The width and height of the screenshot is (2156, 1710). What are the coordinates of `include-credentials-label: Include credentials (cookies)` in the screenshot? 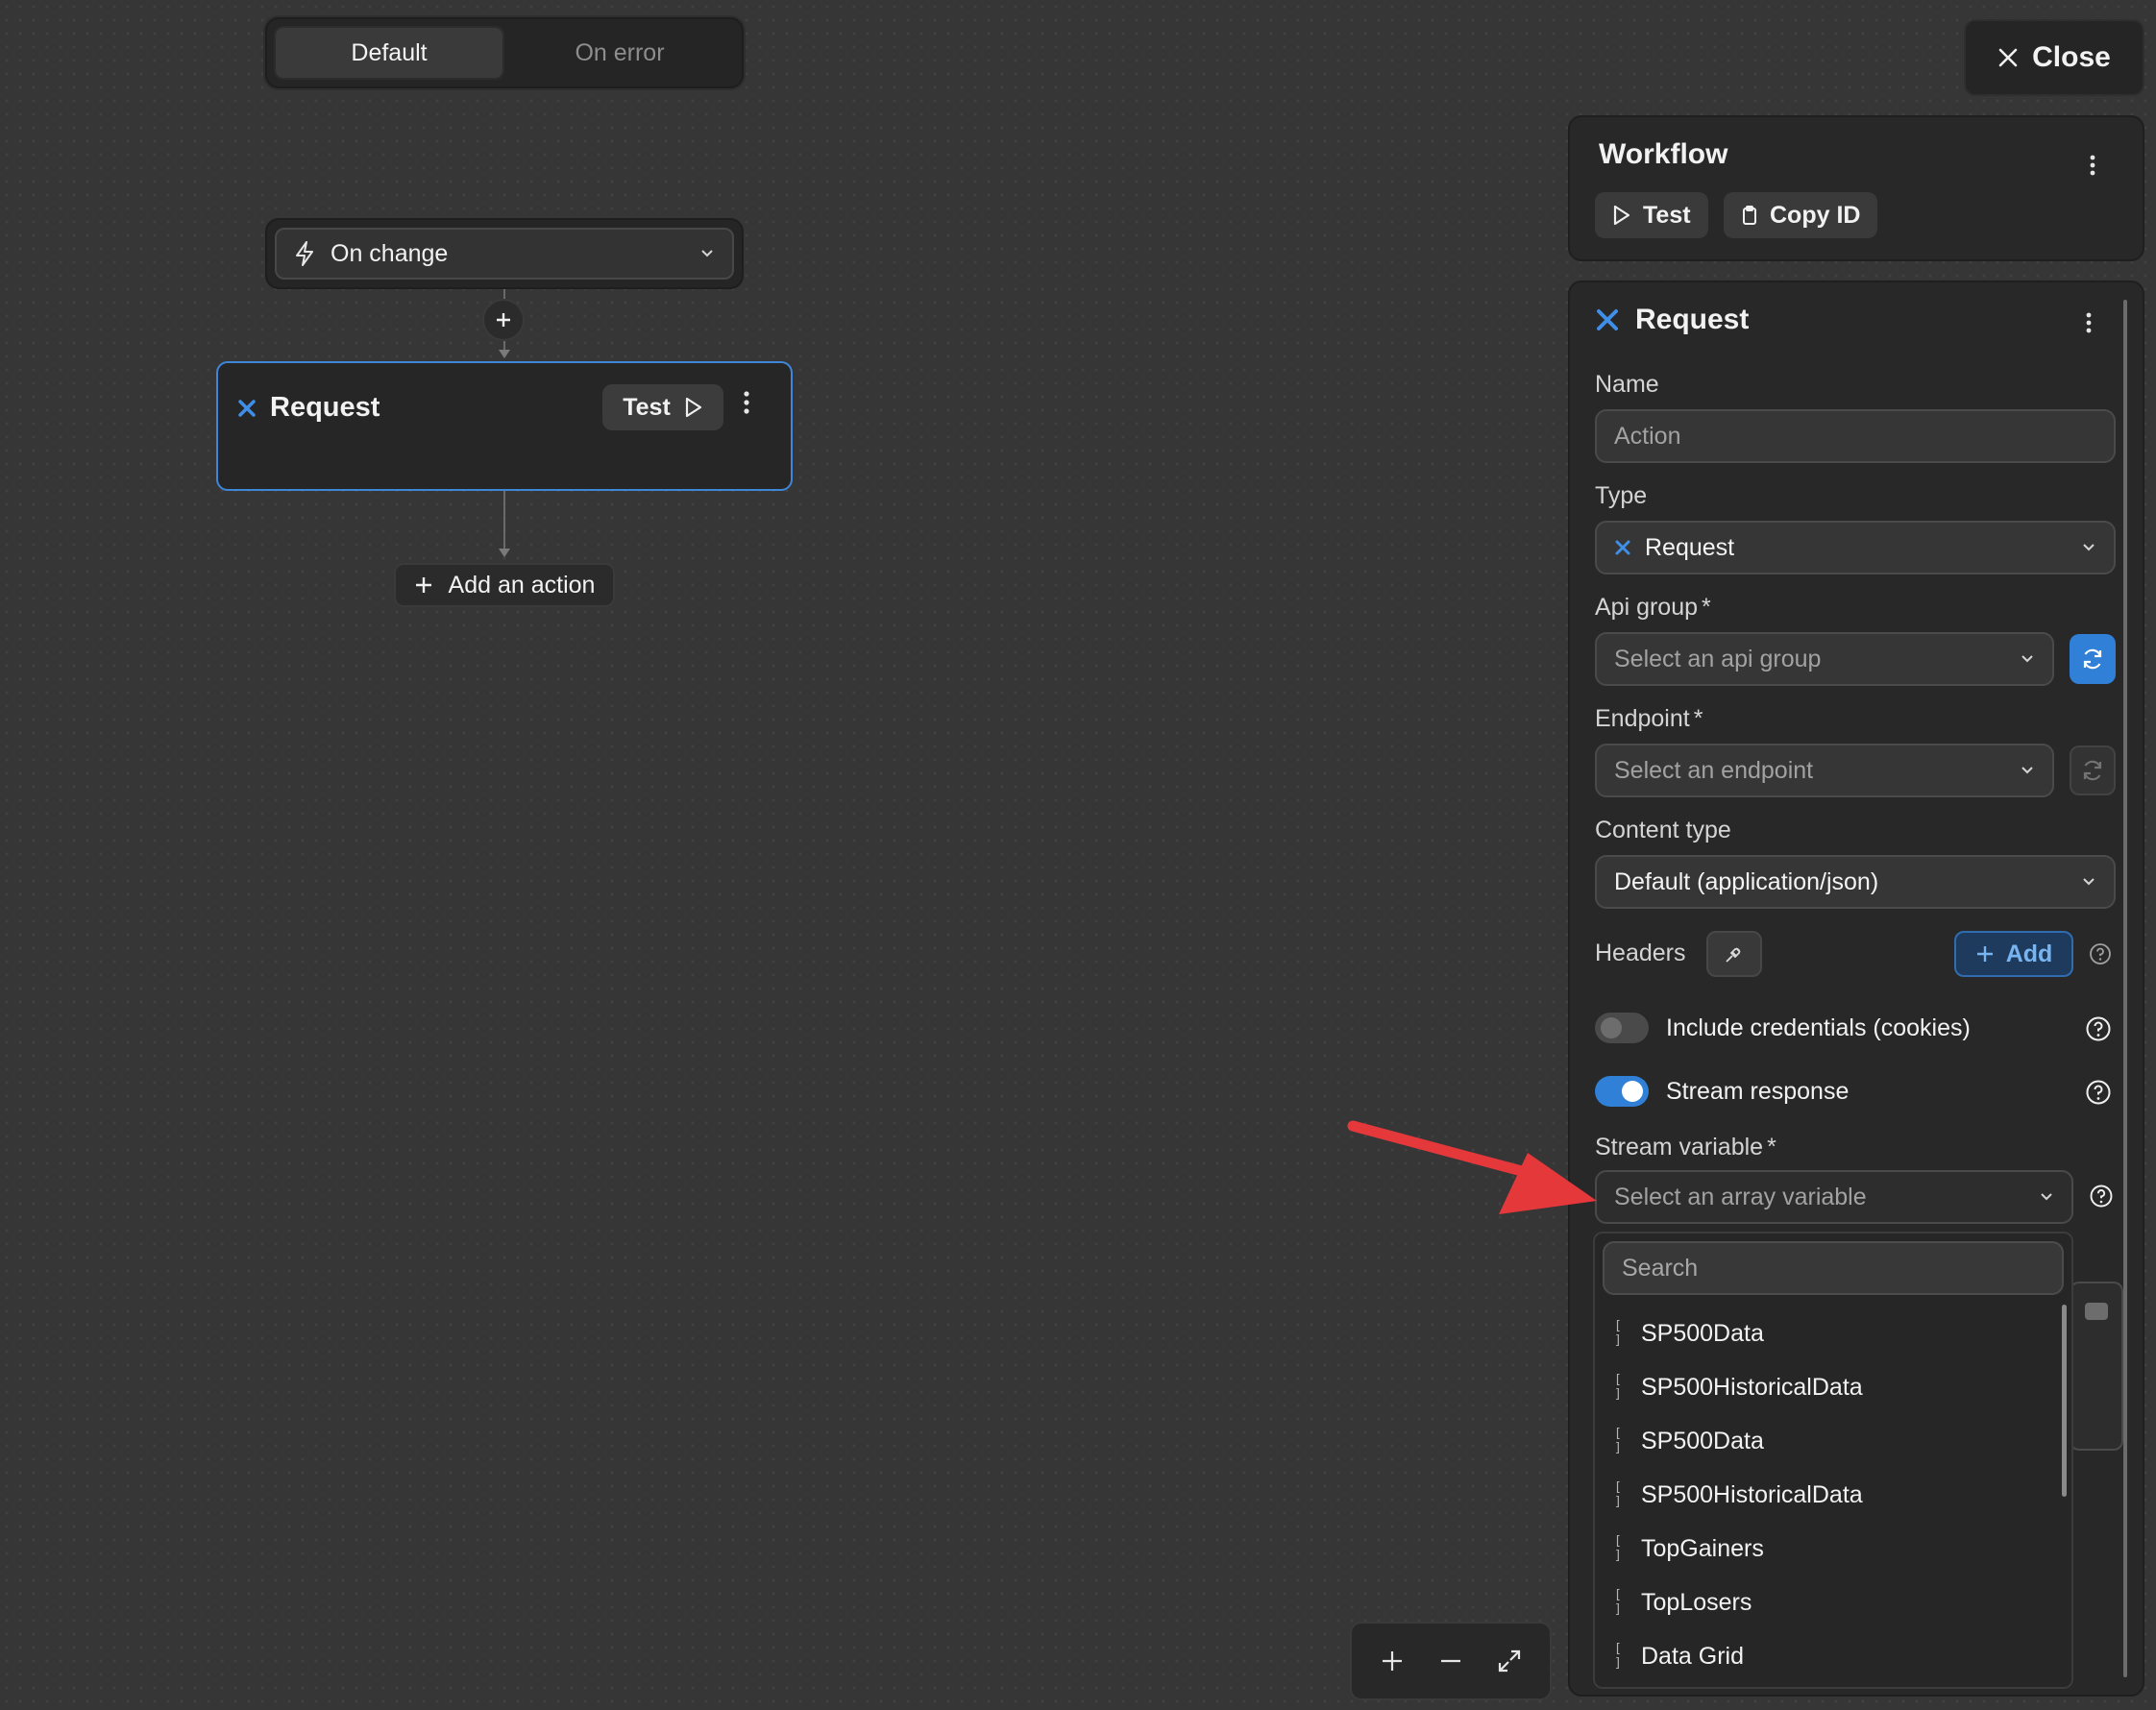 It's located at (1819, 1027).